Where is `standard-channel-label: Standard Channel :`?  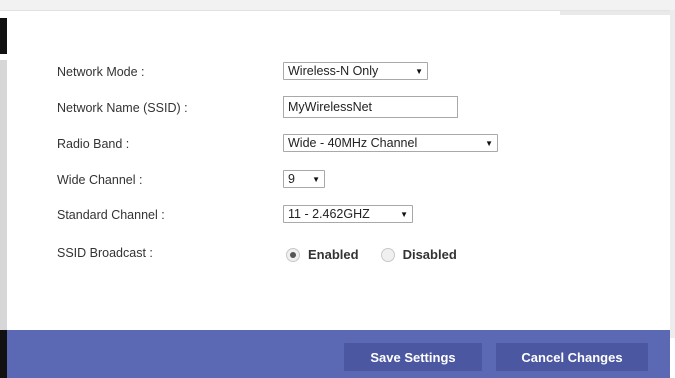 standard-channel-label: Standard Channel : is located at coordinates (111, 215).